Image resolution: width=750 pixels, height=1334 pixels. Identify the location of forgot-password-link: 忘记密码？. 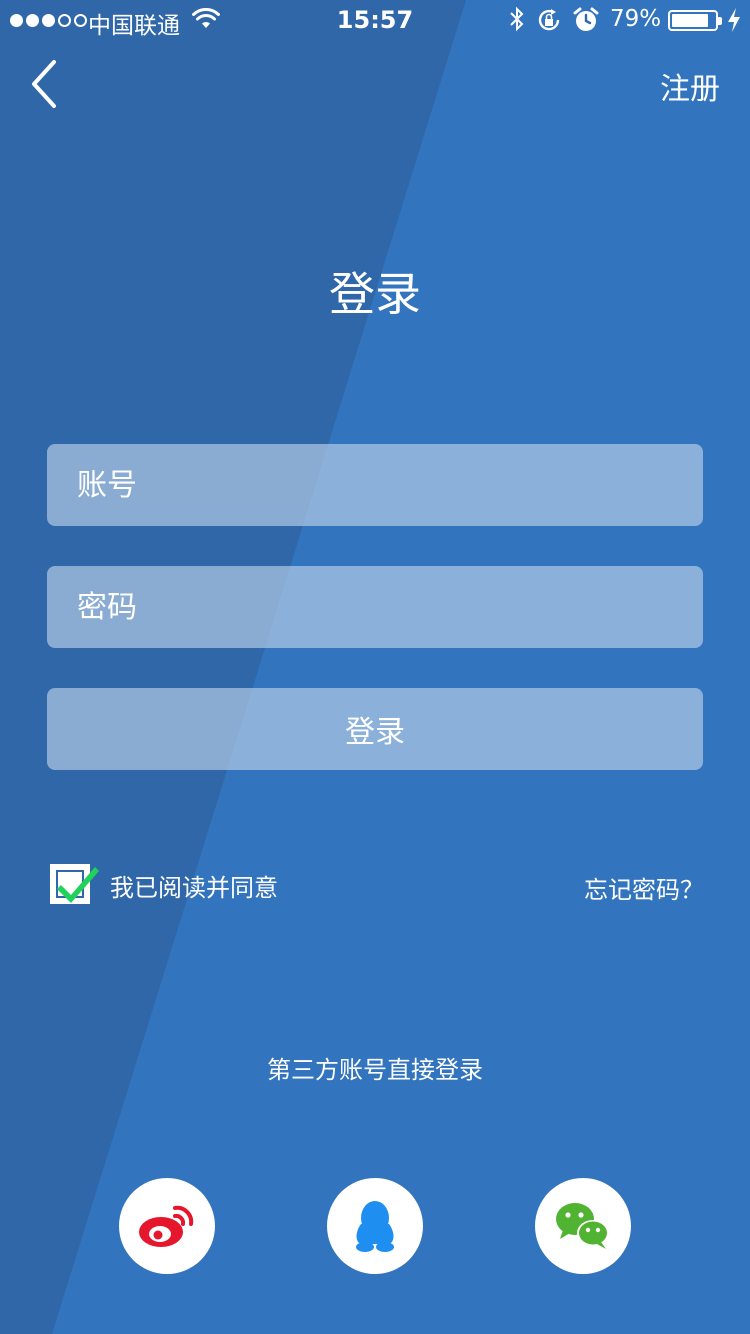
(632, 887).